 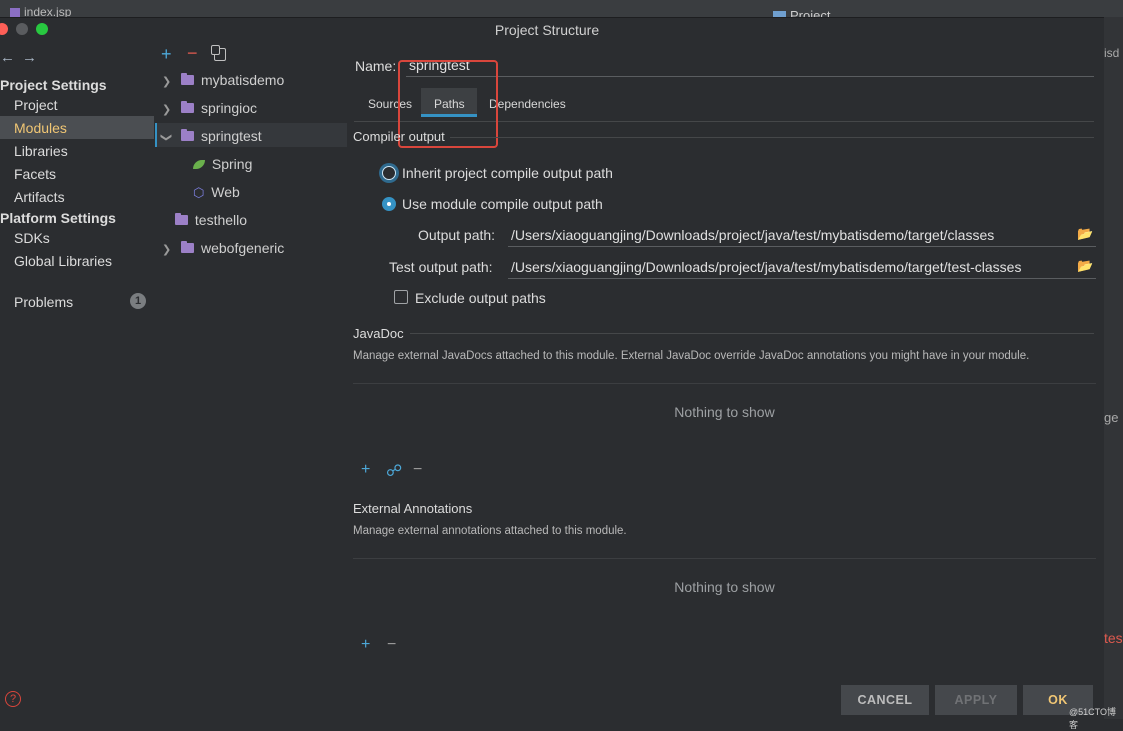 What do you see at coordinates (1092, 718) in the screenshot?
I see `watermark: @51CTO博客` at bounding box center [1092, 718].